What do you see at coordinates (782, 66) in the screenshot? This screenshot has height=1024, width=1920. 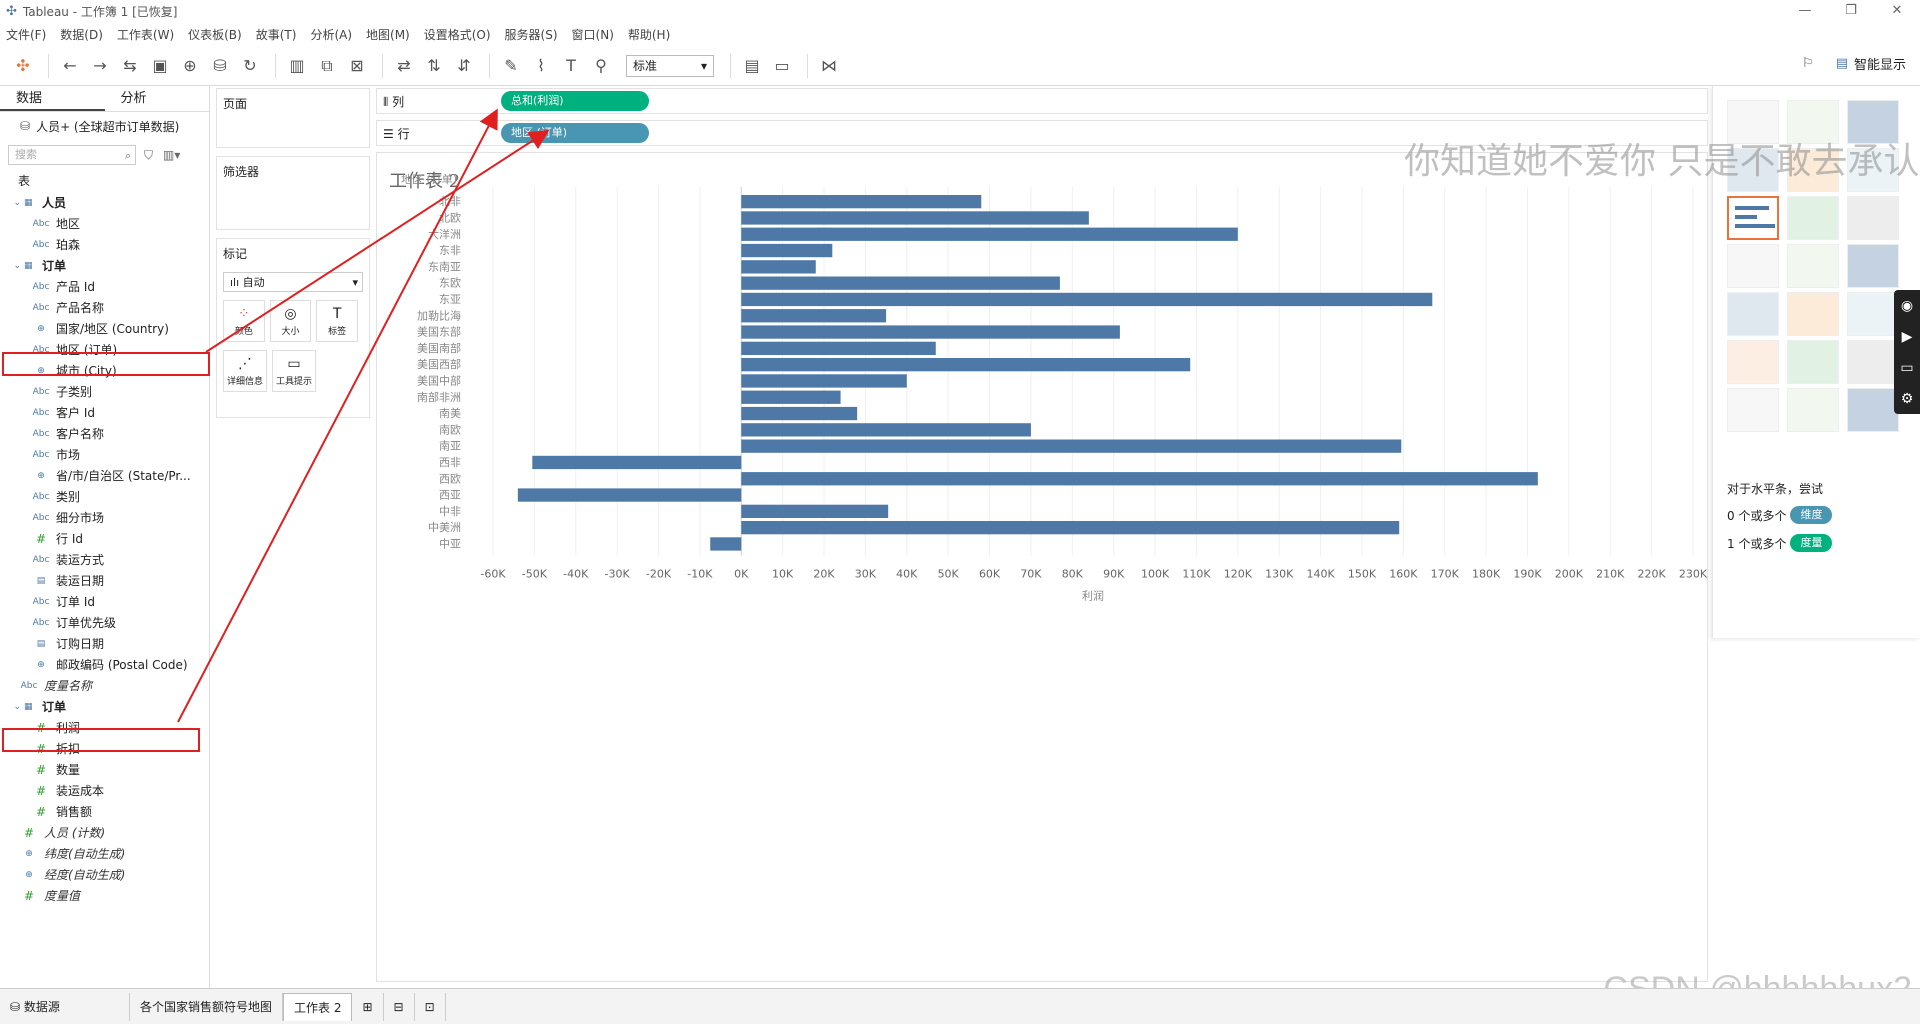 I see `presentation-icon: ▭` at bounding box center [782, 66].